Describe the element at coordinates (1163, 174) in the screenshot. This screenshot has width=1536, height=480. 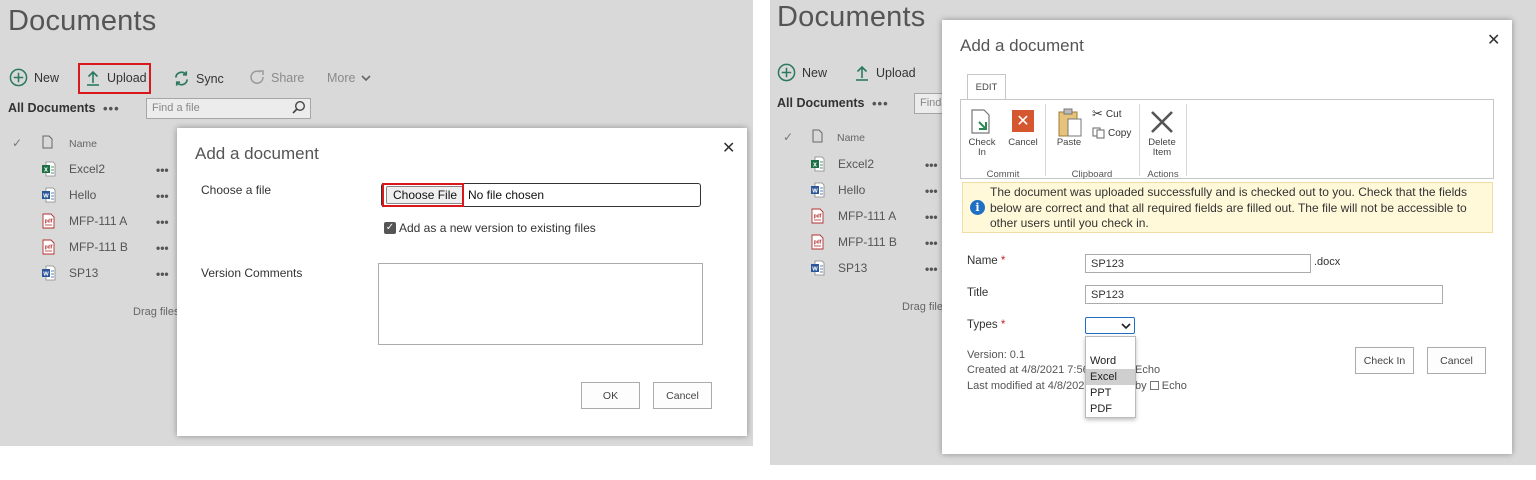
I see `group-actions-label: Actions` at that location.